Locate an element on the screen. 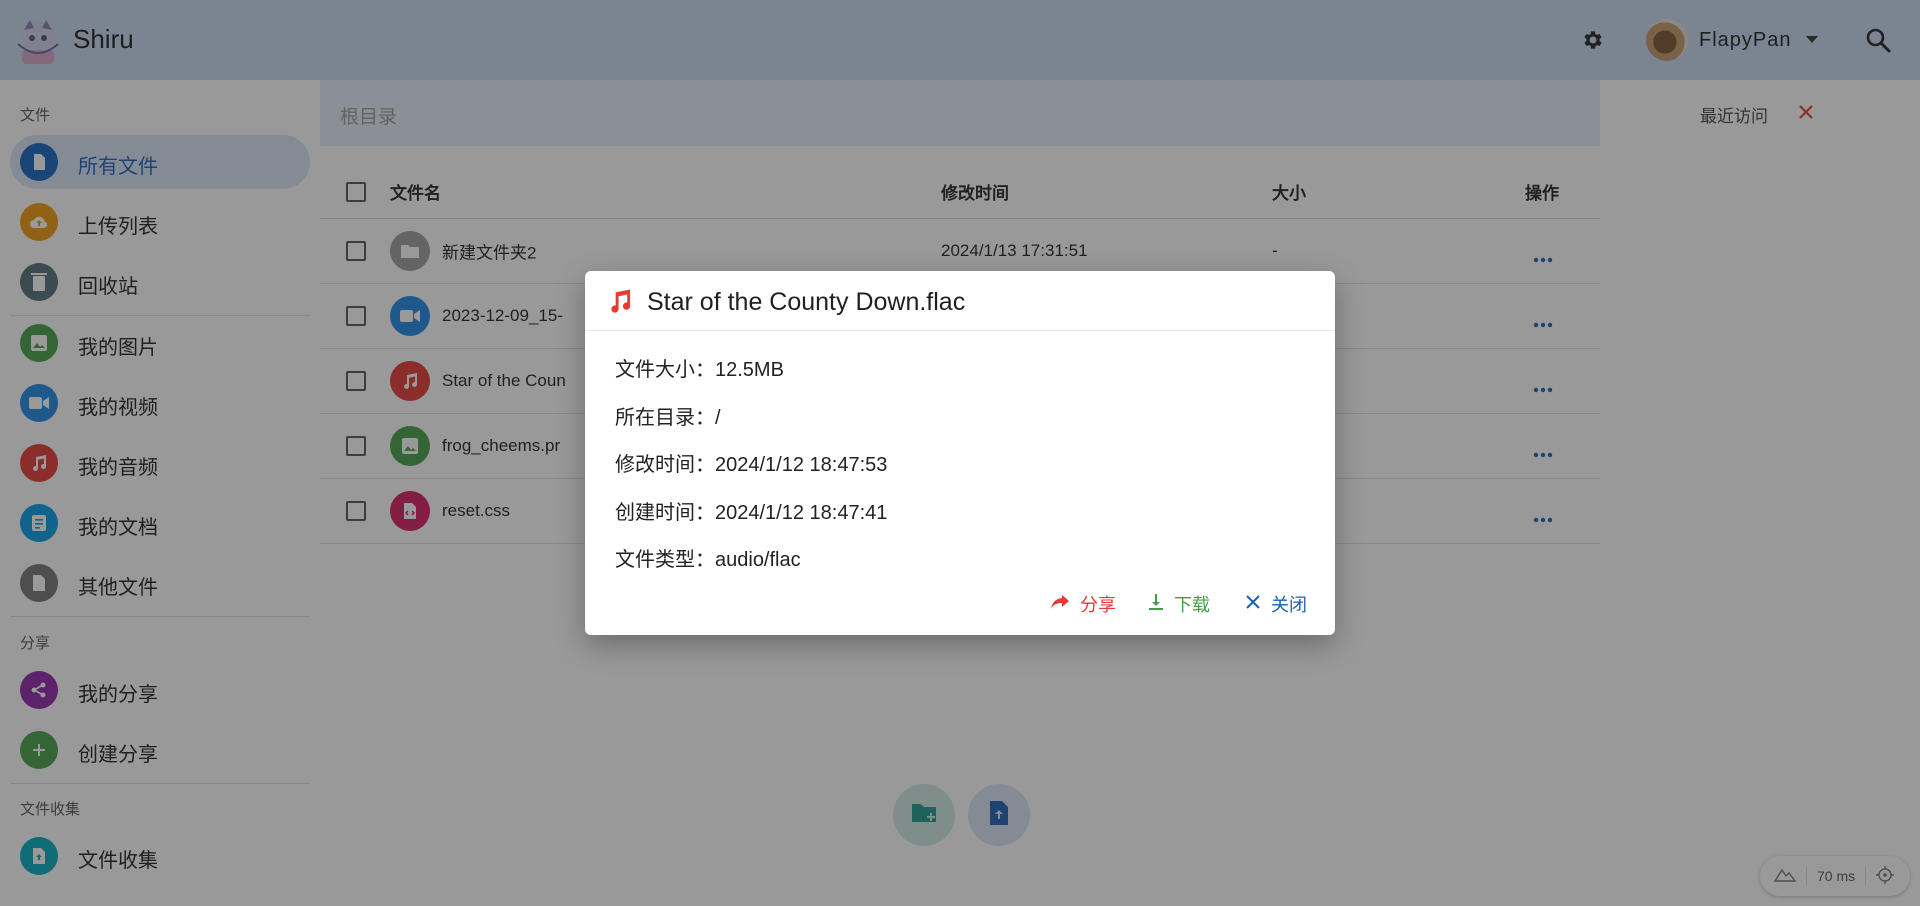 This screenshot has width=1920, height=906. info-row-size: 文件大小：12.5MB is located at coordinates (699, 367).